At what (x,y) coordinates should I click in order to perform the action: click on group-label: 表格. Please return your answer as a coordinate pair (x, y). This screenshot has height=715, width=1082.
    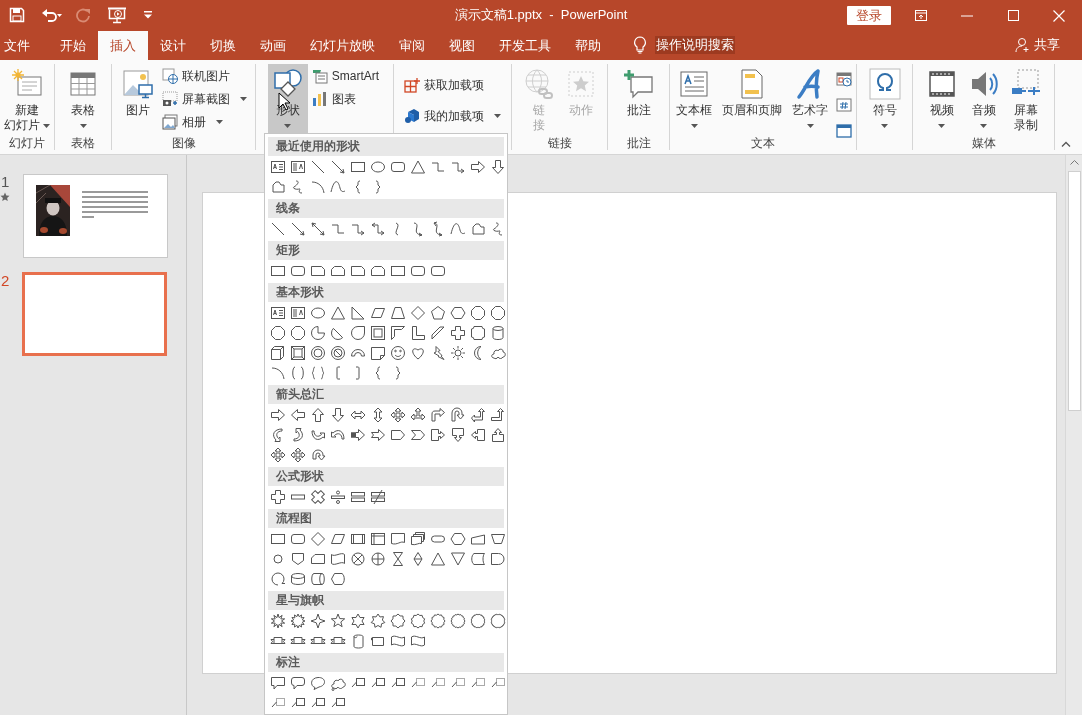
    Looking at the image, I should click on (83, 143).